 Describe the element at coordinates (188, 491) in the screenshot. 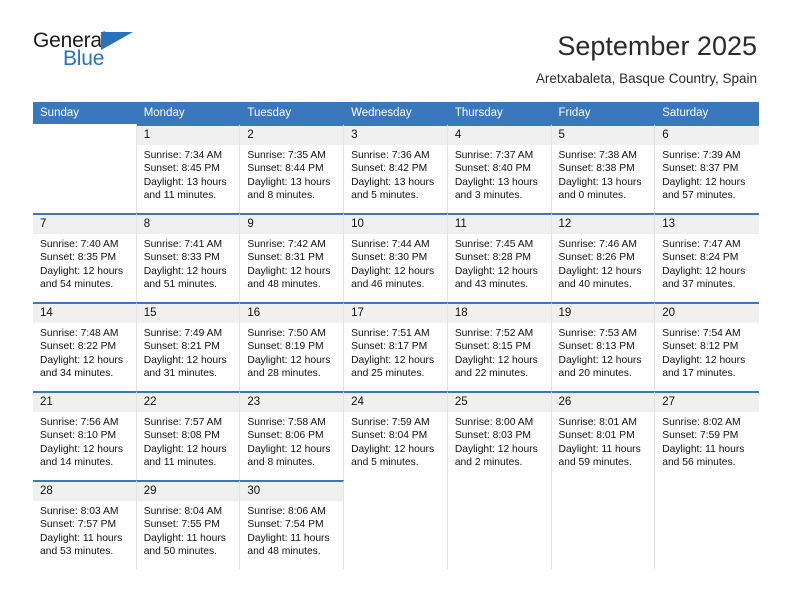

I see `day-number: 29` at that location.